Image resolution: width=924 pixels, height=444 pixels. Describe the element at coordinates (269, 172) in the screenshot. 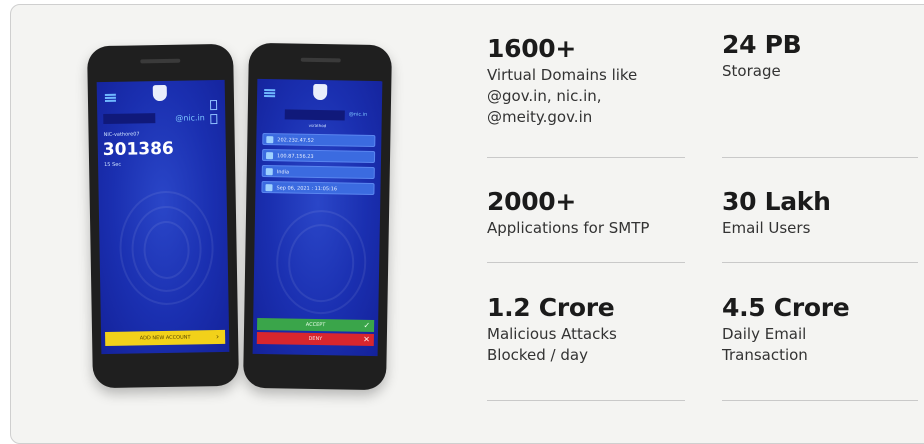

I see `location-pin-icon` at that location.